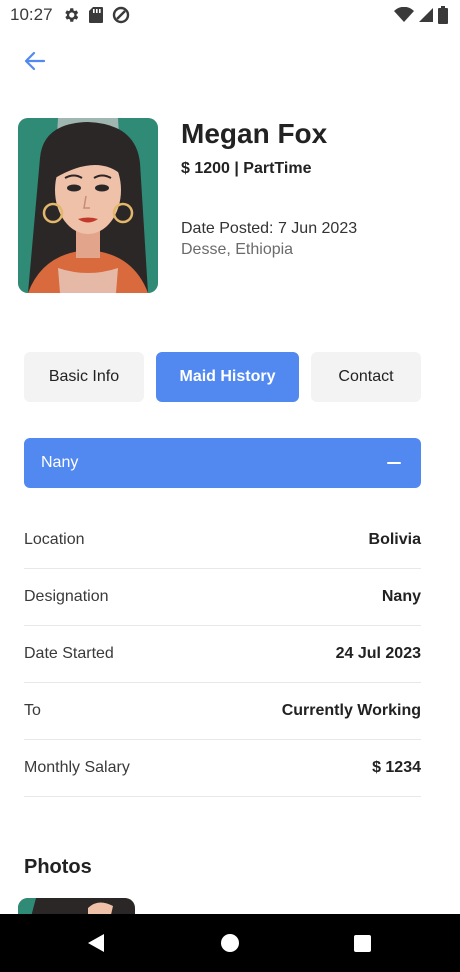 This screenshot has height=972, width=460. Describe the element at coordinates (394, 463) in the screenshot. I see `minus-icon` at that location.